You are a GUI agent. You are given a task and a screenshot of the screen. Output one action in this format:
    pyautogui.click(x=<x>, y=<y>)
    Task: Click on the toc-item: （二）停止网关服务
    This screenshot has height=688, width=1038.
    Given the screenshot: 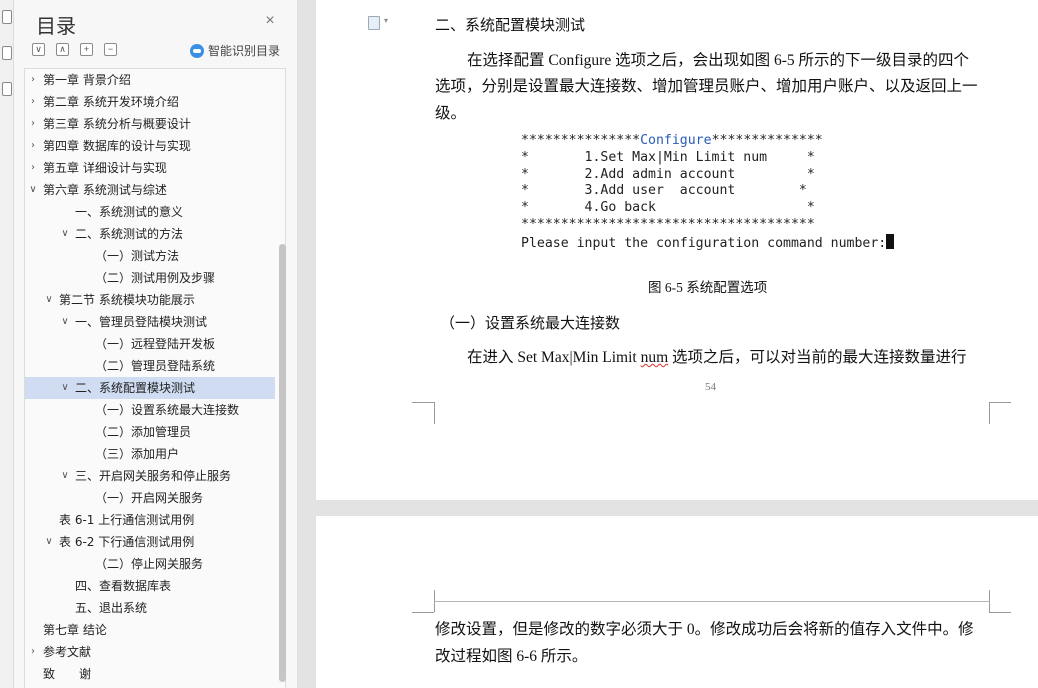 What is the action you would take?
    pyautogui.click(x=150, y=564)
    